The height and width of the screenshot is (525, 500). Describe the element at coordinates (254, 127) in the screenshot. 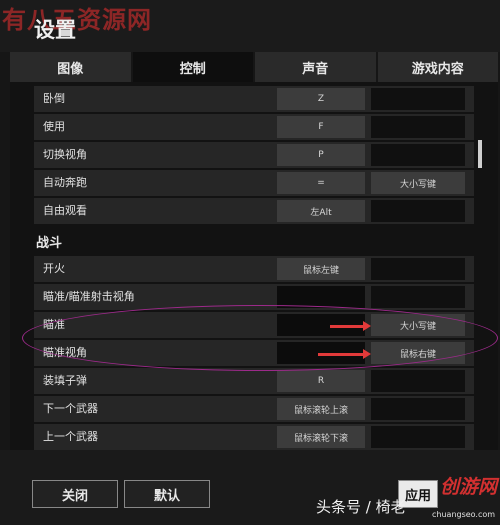

I see `keybind-row-use: 使用 F` at that location.